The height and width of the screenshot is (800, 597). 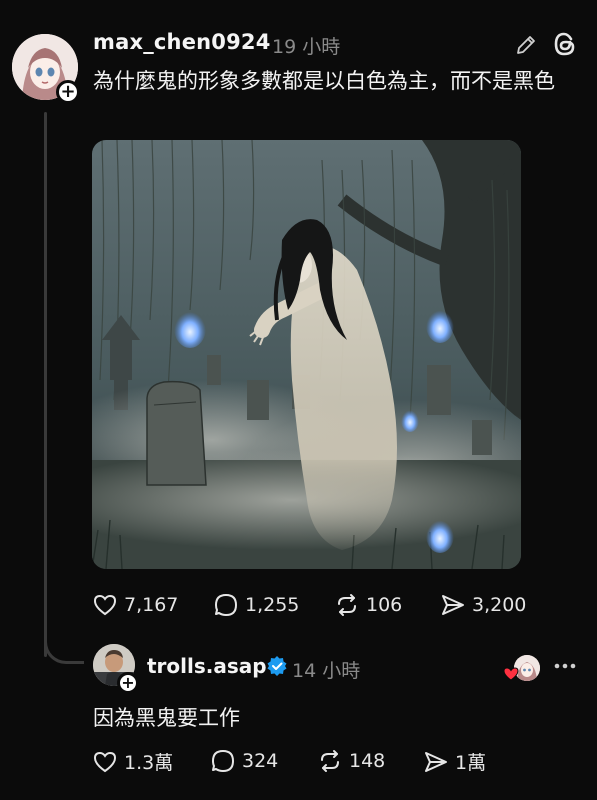 What do you see at coordinates (499, 605) in the screenshot?
I see `share-count: 3,200` at bounding box center [499, 605].